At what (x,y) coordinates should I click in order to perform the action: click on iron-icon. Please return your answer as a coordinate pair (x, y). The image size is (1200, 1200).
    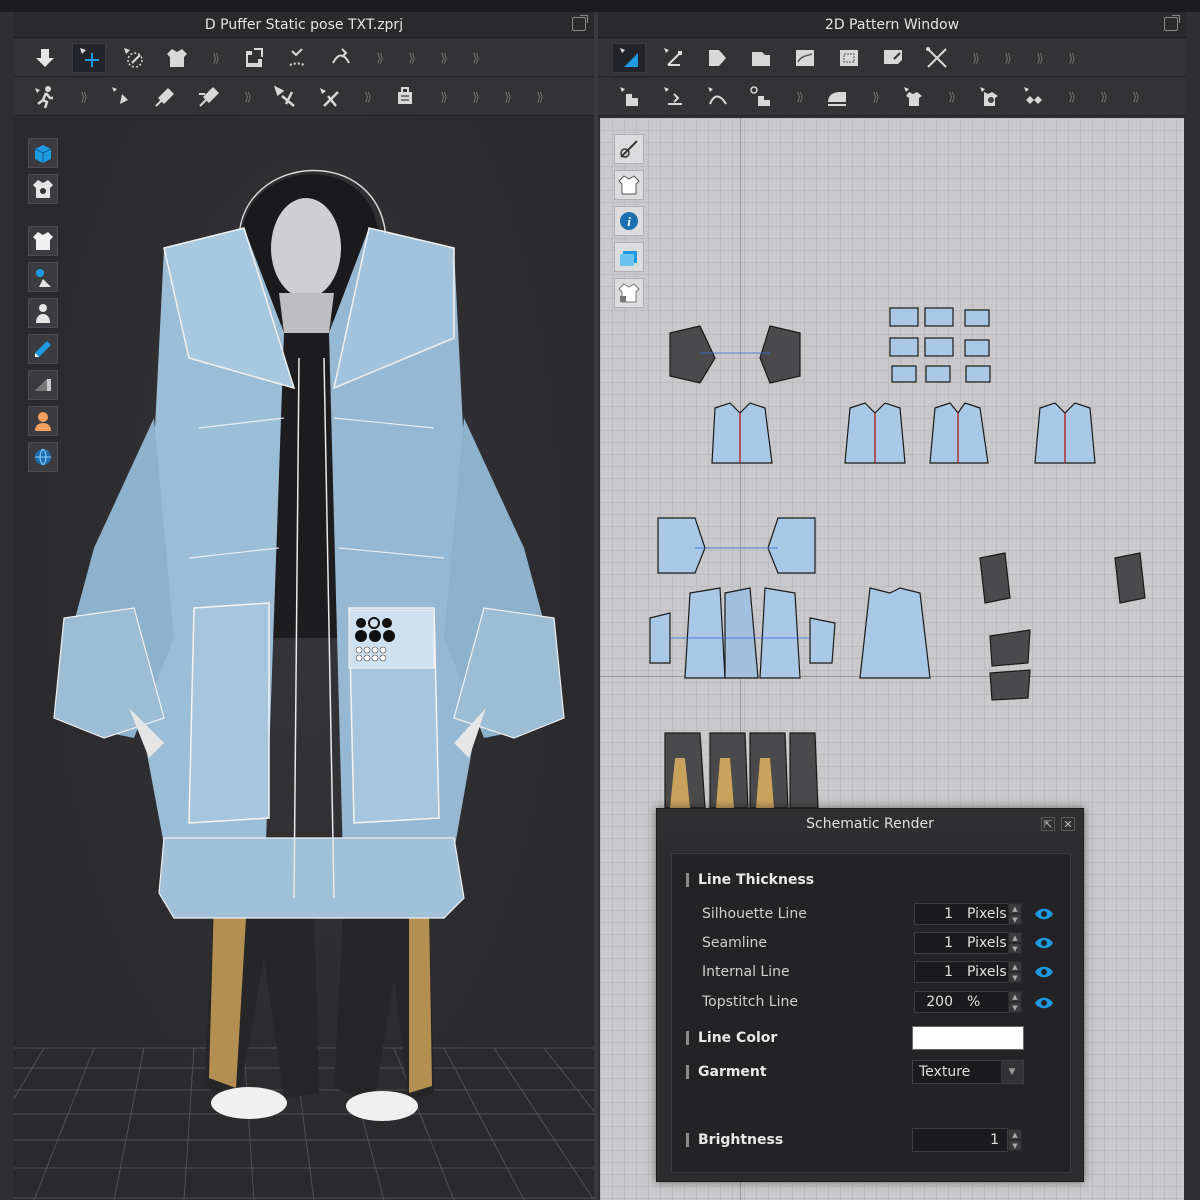
    Looking at the image, I should click on (837, 97).